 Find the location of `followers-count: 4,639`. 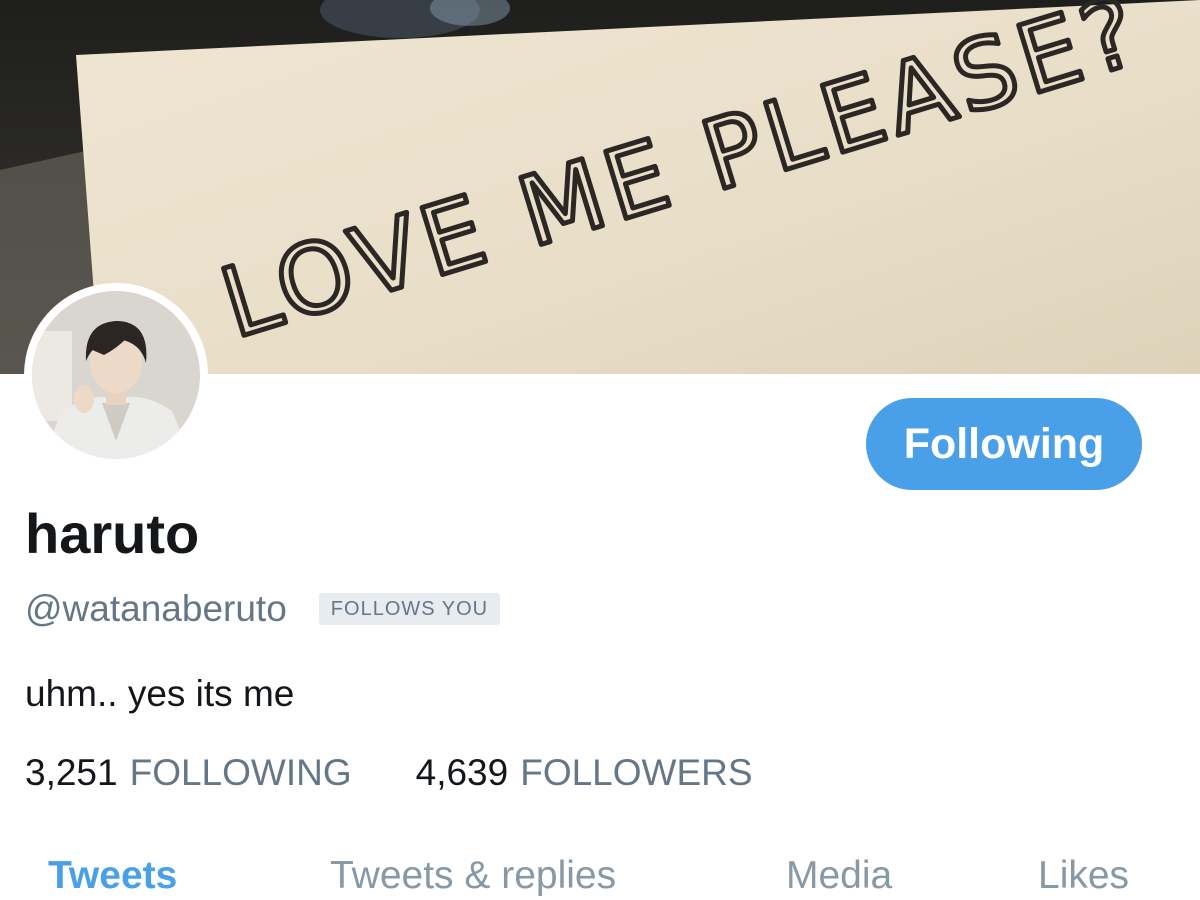

followers-count: 4,639 is located at coordinates (462, 772).